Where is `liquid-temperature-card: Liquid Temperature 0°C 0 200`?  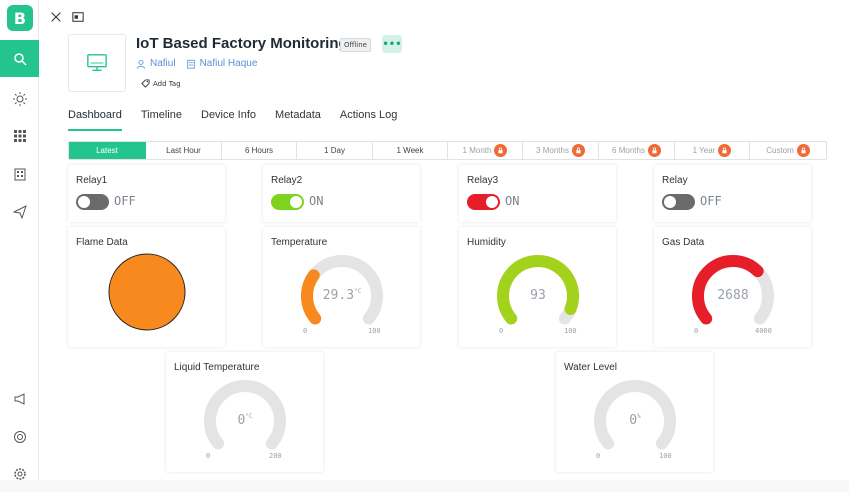
liquid-temperature-card: Liquid Temperature 0°C 0 200 is located at coordinates (244, 412).